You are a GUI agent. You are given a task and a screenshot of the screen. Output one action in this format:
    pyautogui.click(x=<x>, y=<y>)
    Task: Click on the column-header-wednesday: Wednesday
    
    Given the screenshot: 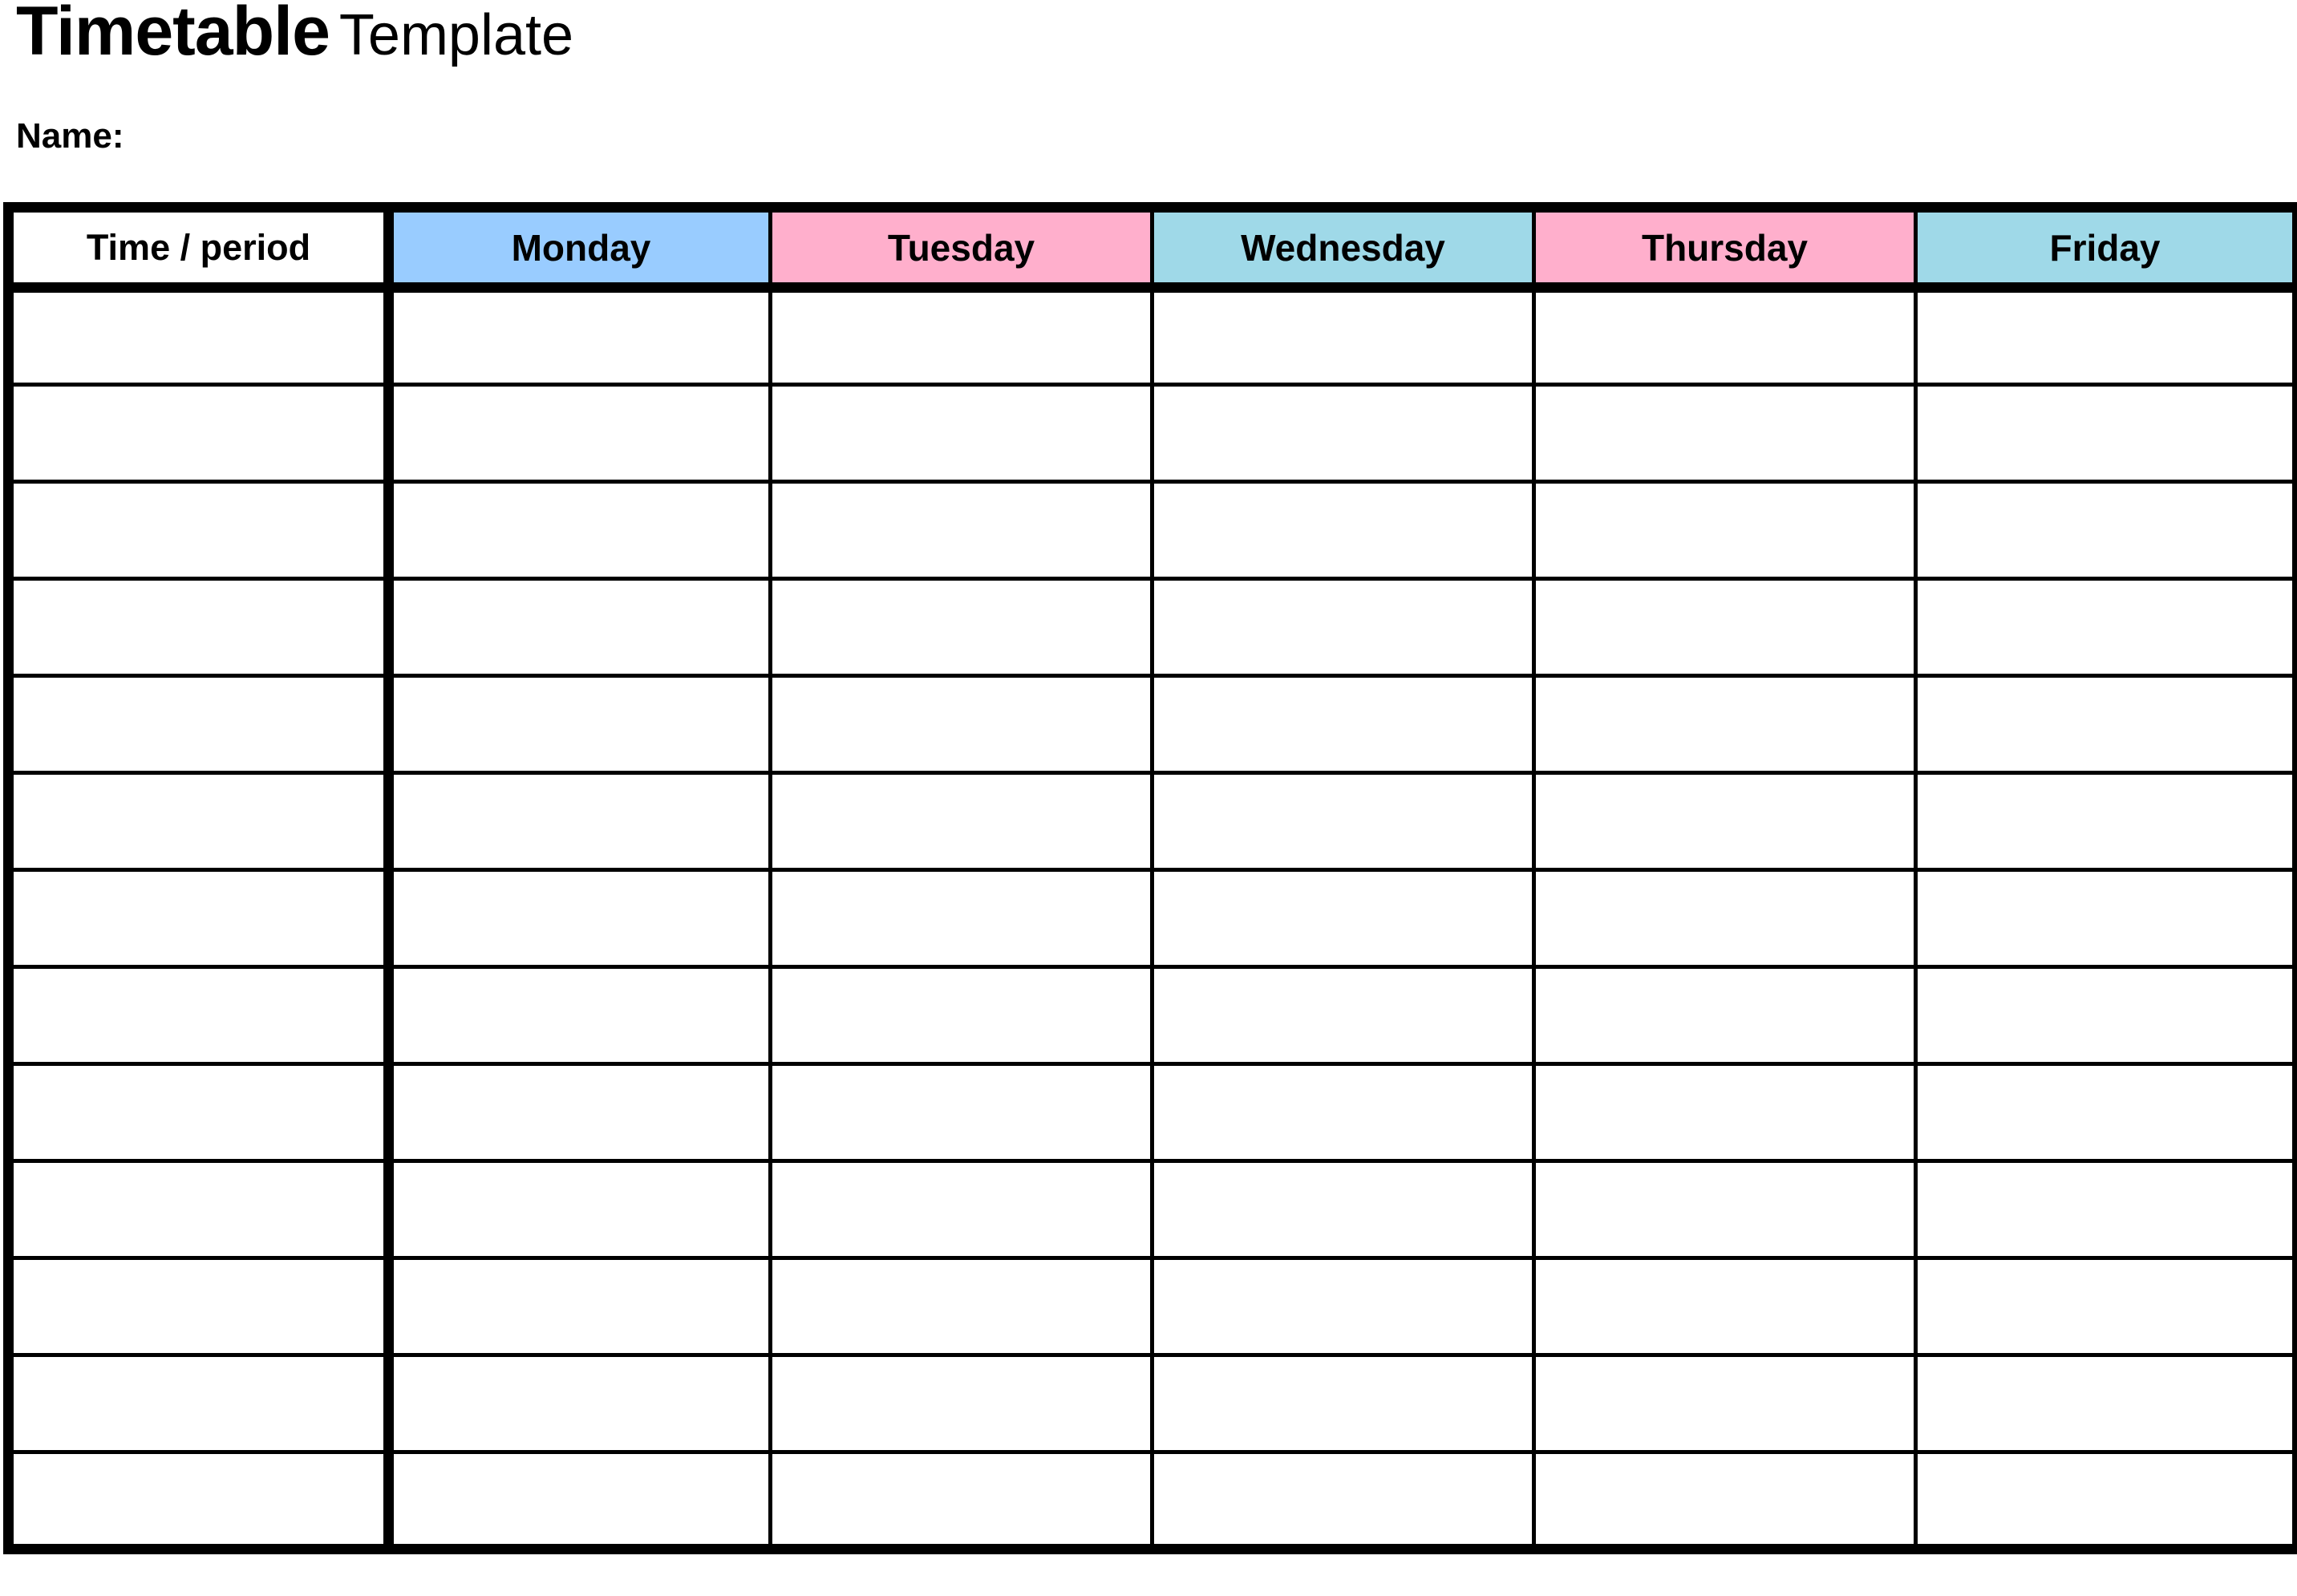 What is the action you would take?
    pyautogui.click(x=1343, y=248)
    